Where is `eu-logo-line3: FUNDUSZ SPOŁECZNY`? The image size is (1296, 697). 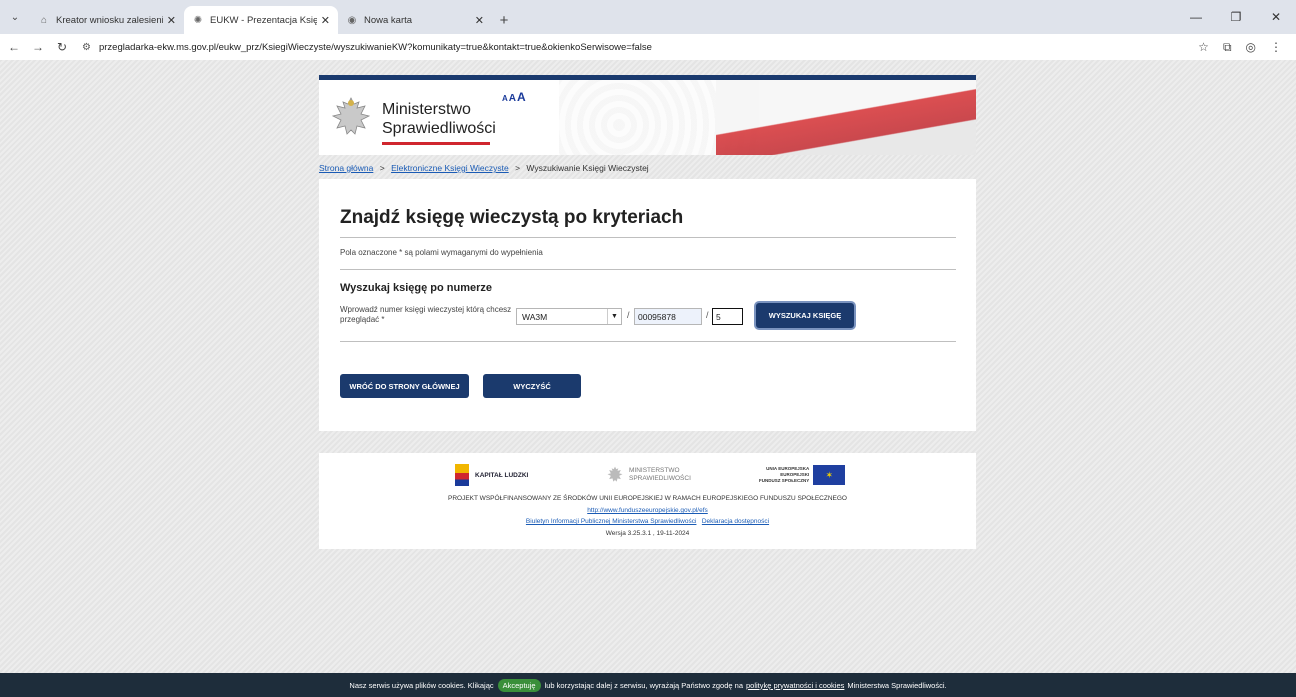
eu-logo-line3: FUNDUSZ SPOŁECZNY is located at coordinates (784, 480).